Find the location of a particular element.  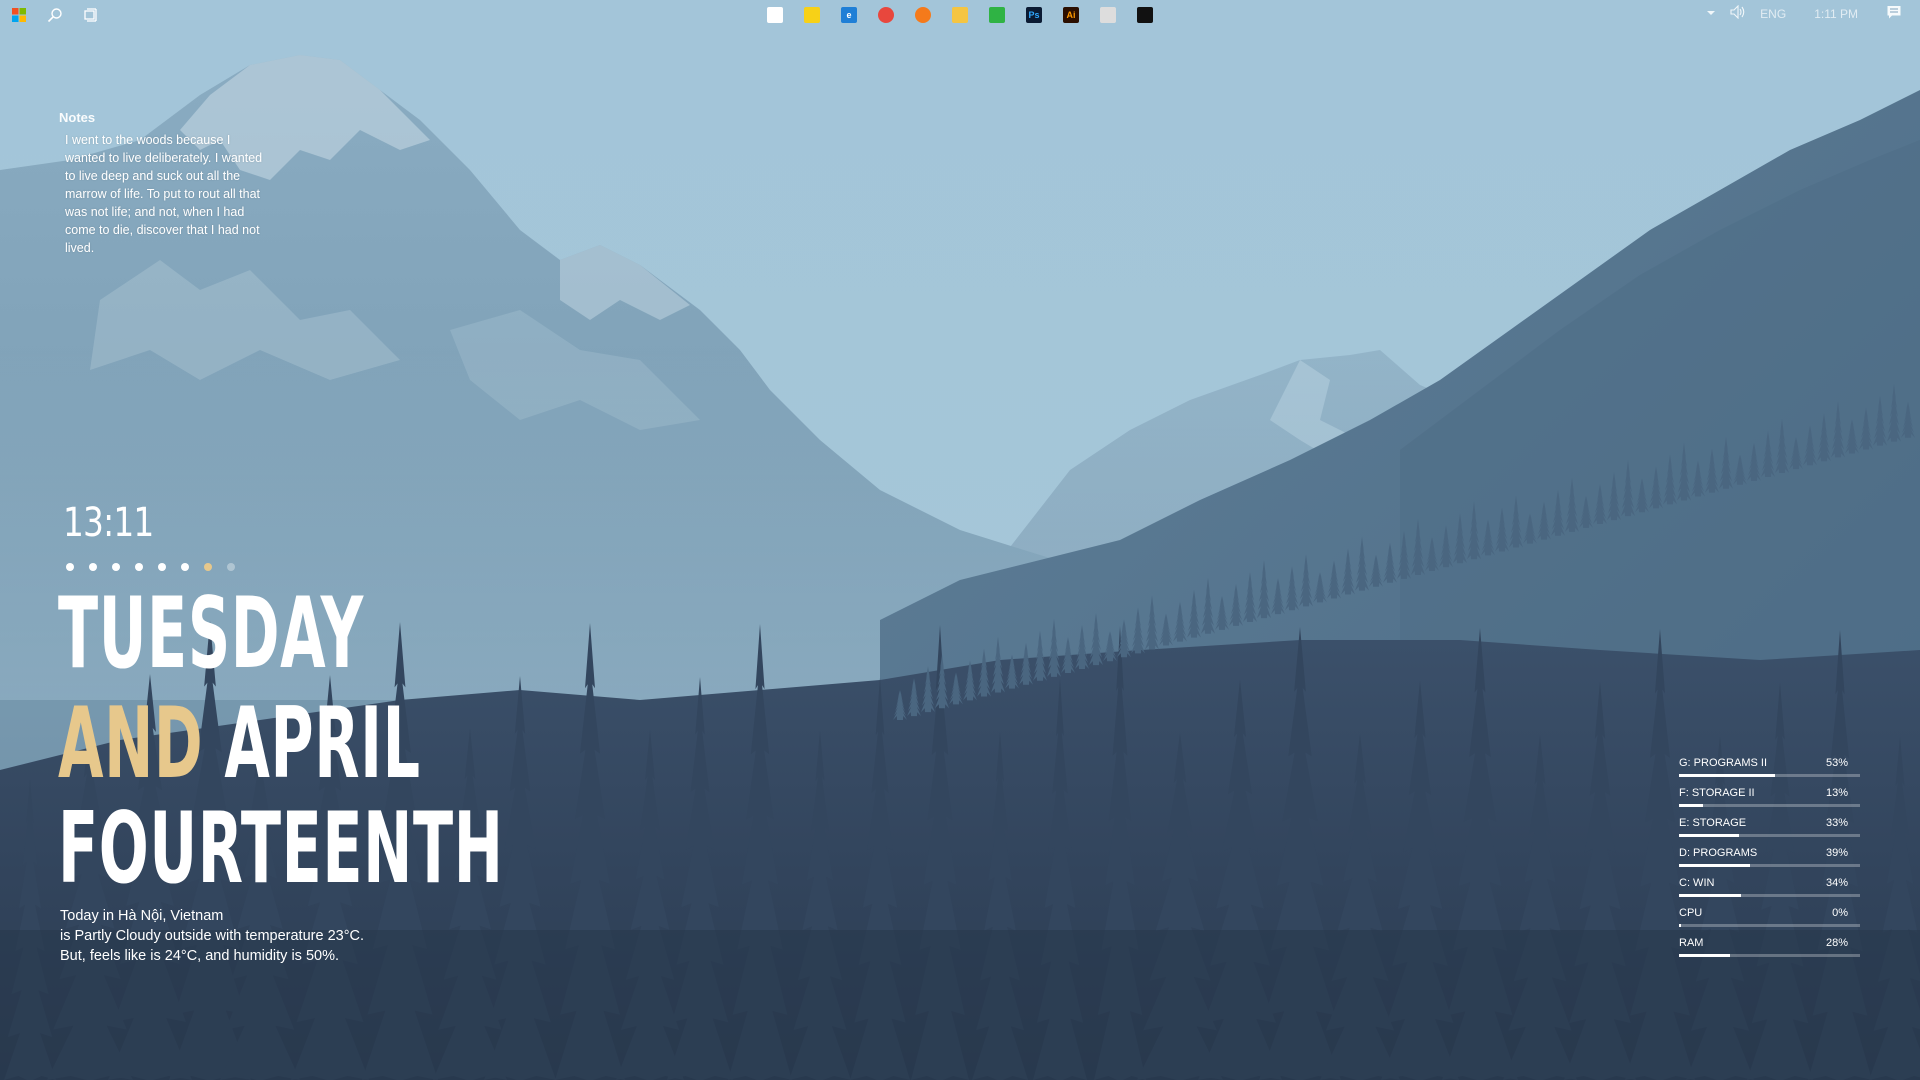

taskbar-left is located at coordinates (55, 15).